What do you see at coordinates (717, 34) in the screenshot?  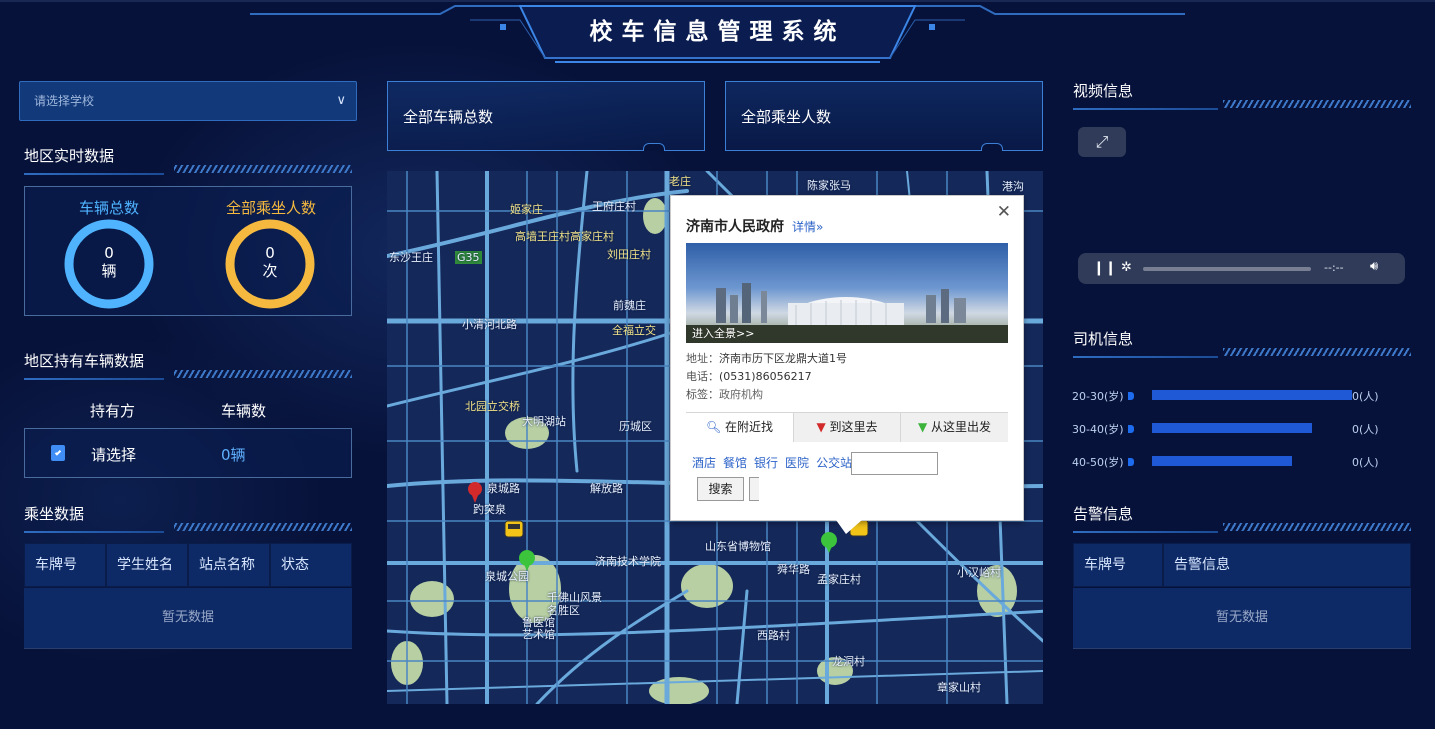 I see `header: 校车信息管理系统` at bounding box center [717, 34].